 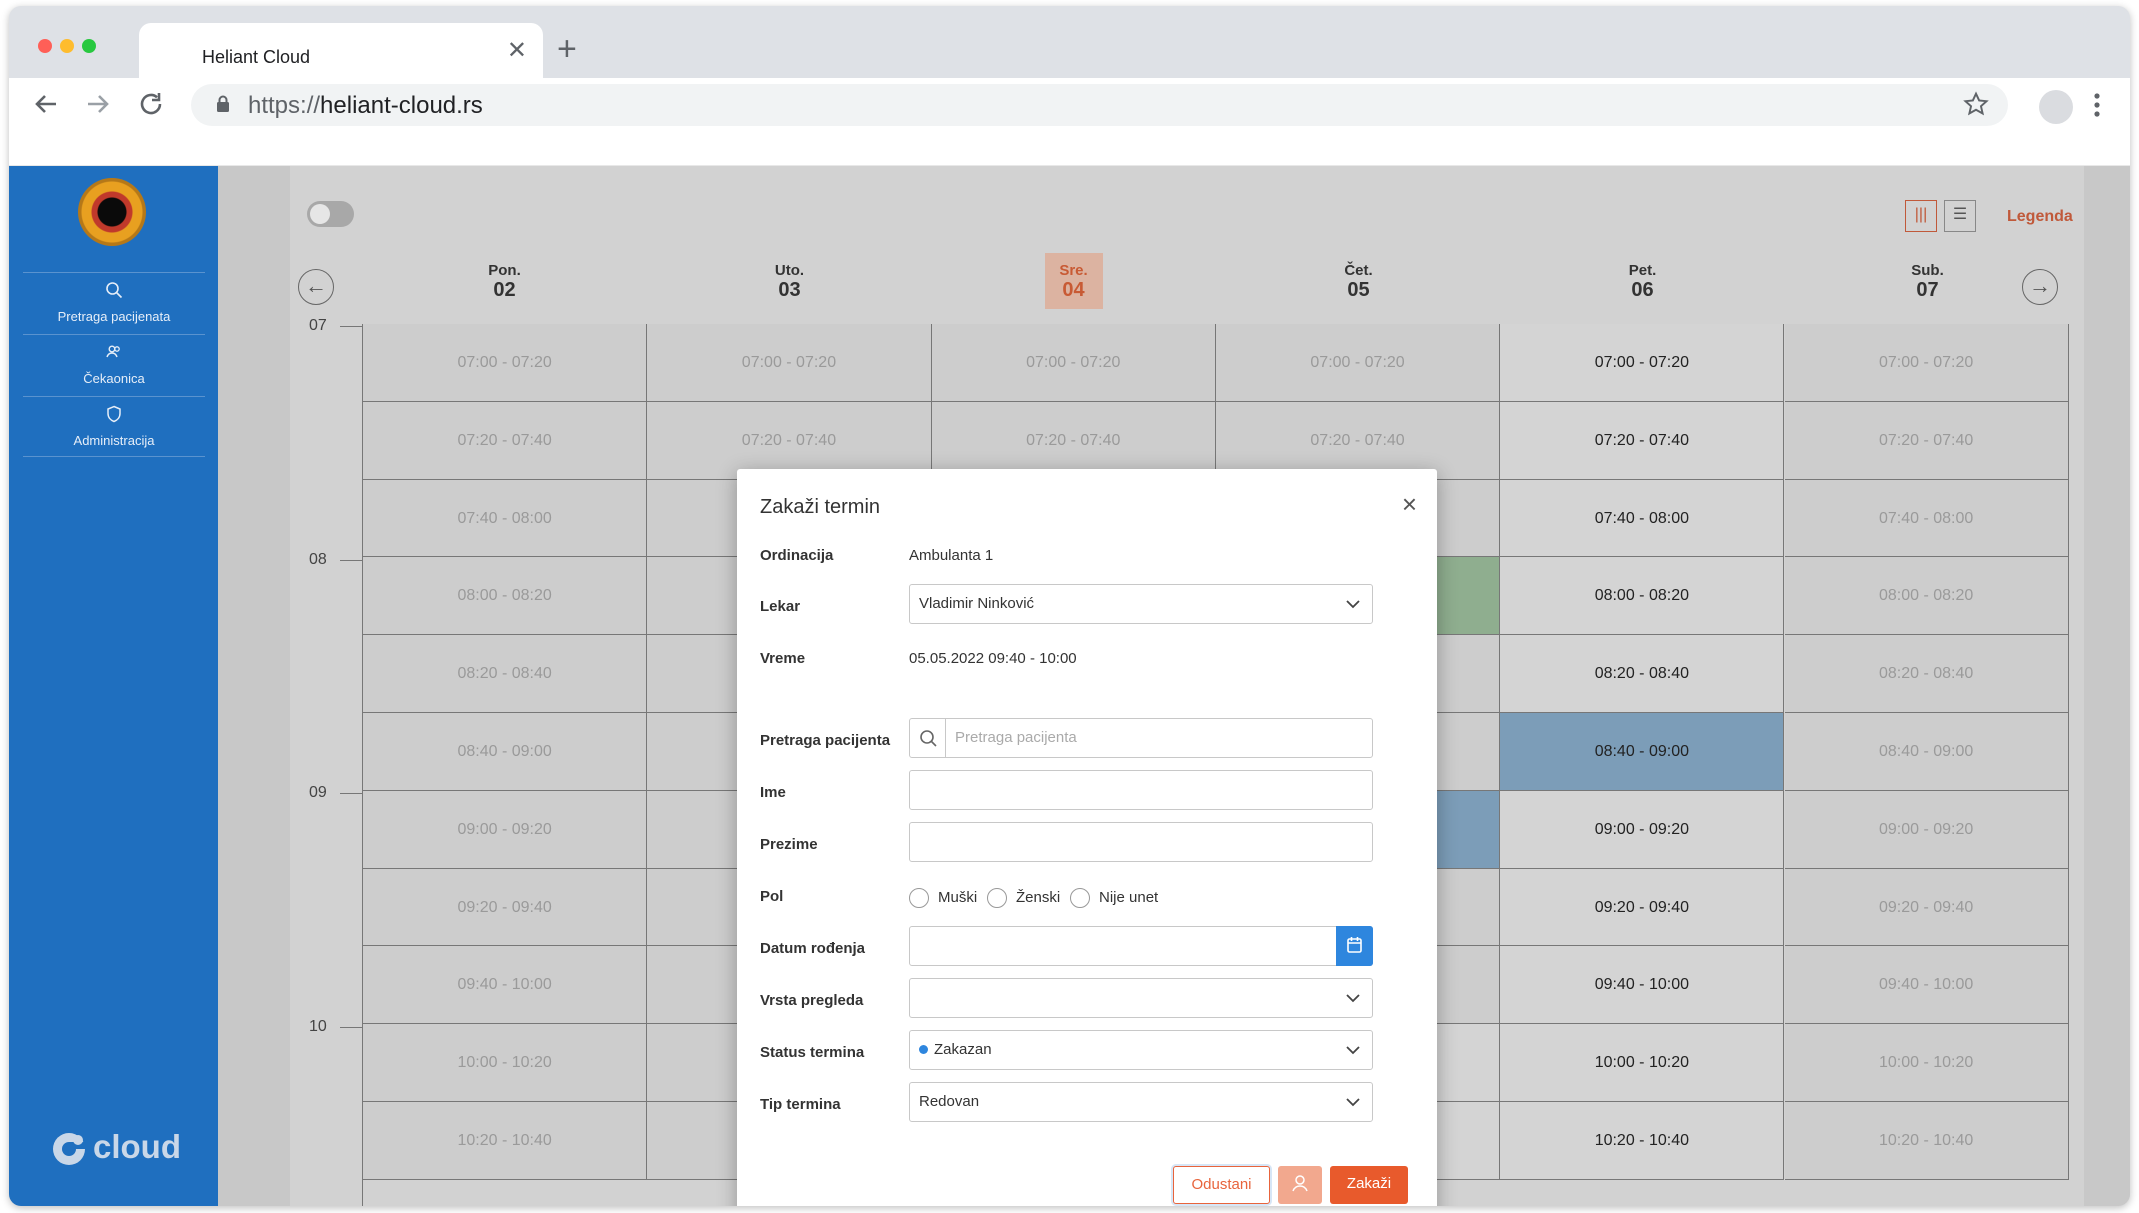 I want to click on day-date: 03, so click(x=789, y=290).